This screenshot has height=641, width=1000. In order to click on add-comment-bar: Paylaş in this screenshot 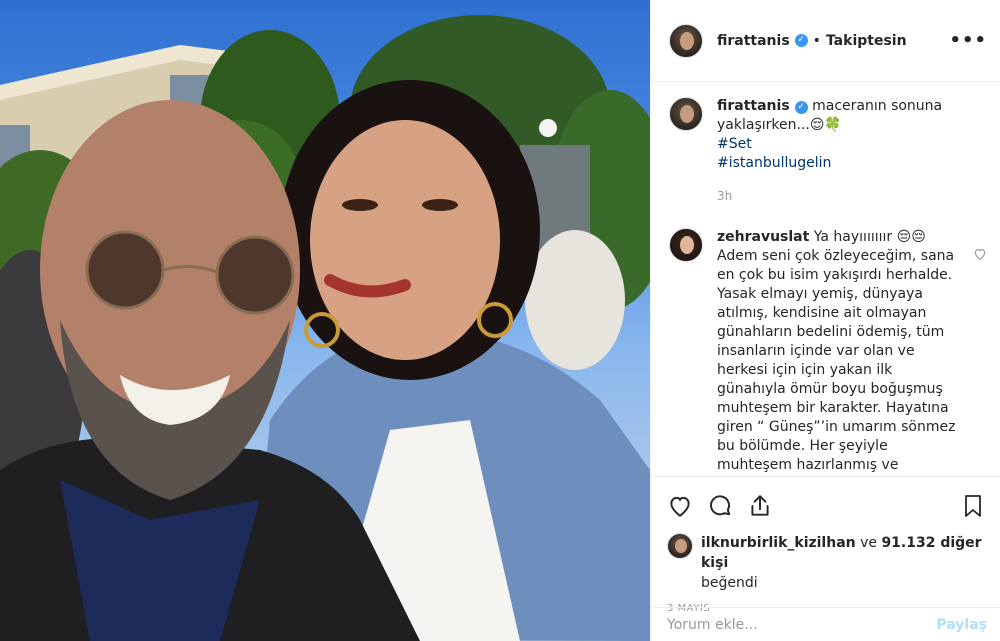, I will do `click(825, 624)`.